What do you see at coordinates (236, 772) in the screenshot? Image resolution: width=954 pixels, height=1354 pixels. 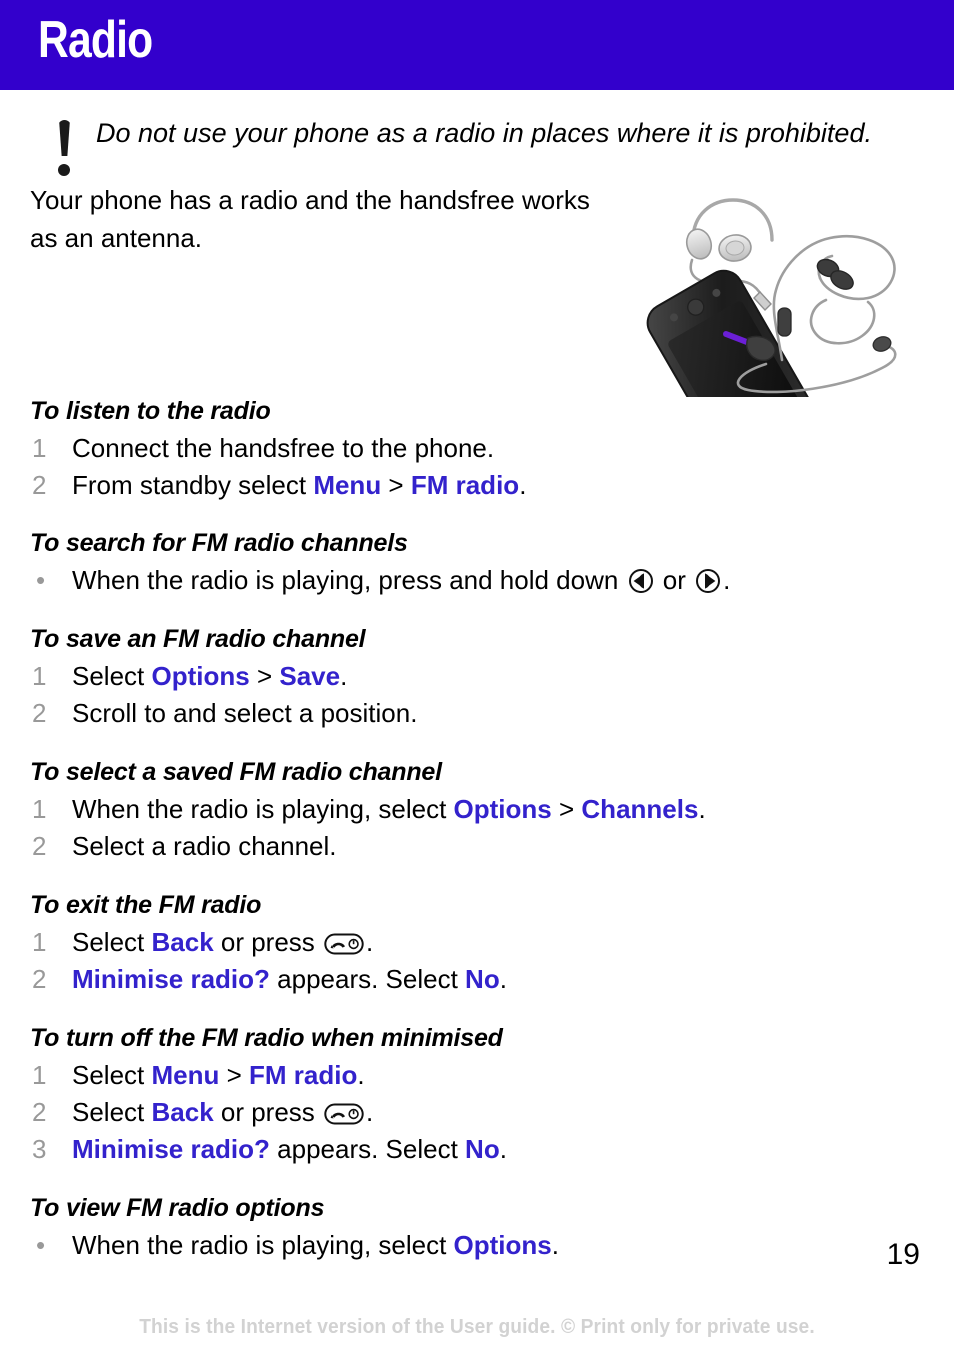 I see `section-heading: To select a saved FM radio channel` at bounding box center [236, 772].